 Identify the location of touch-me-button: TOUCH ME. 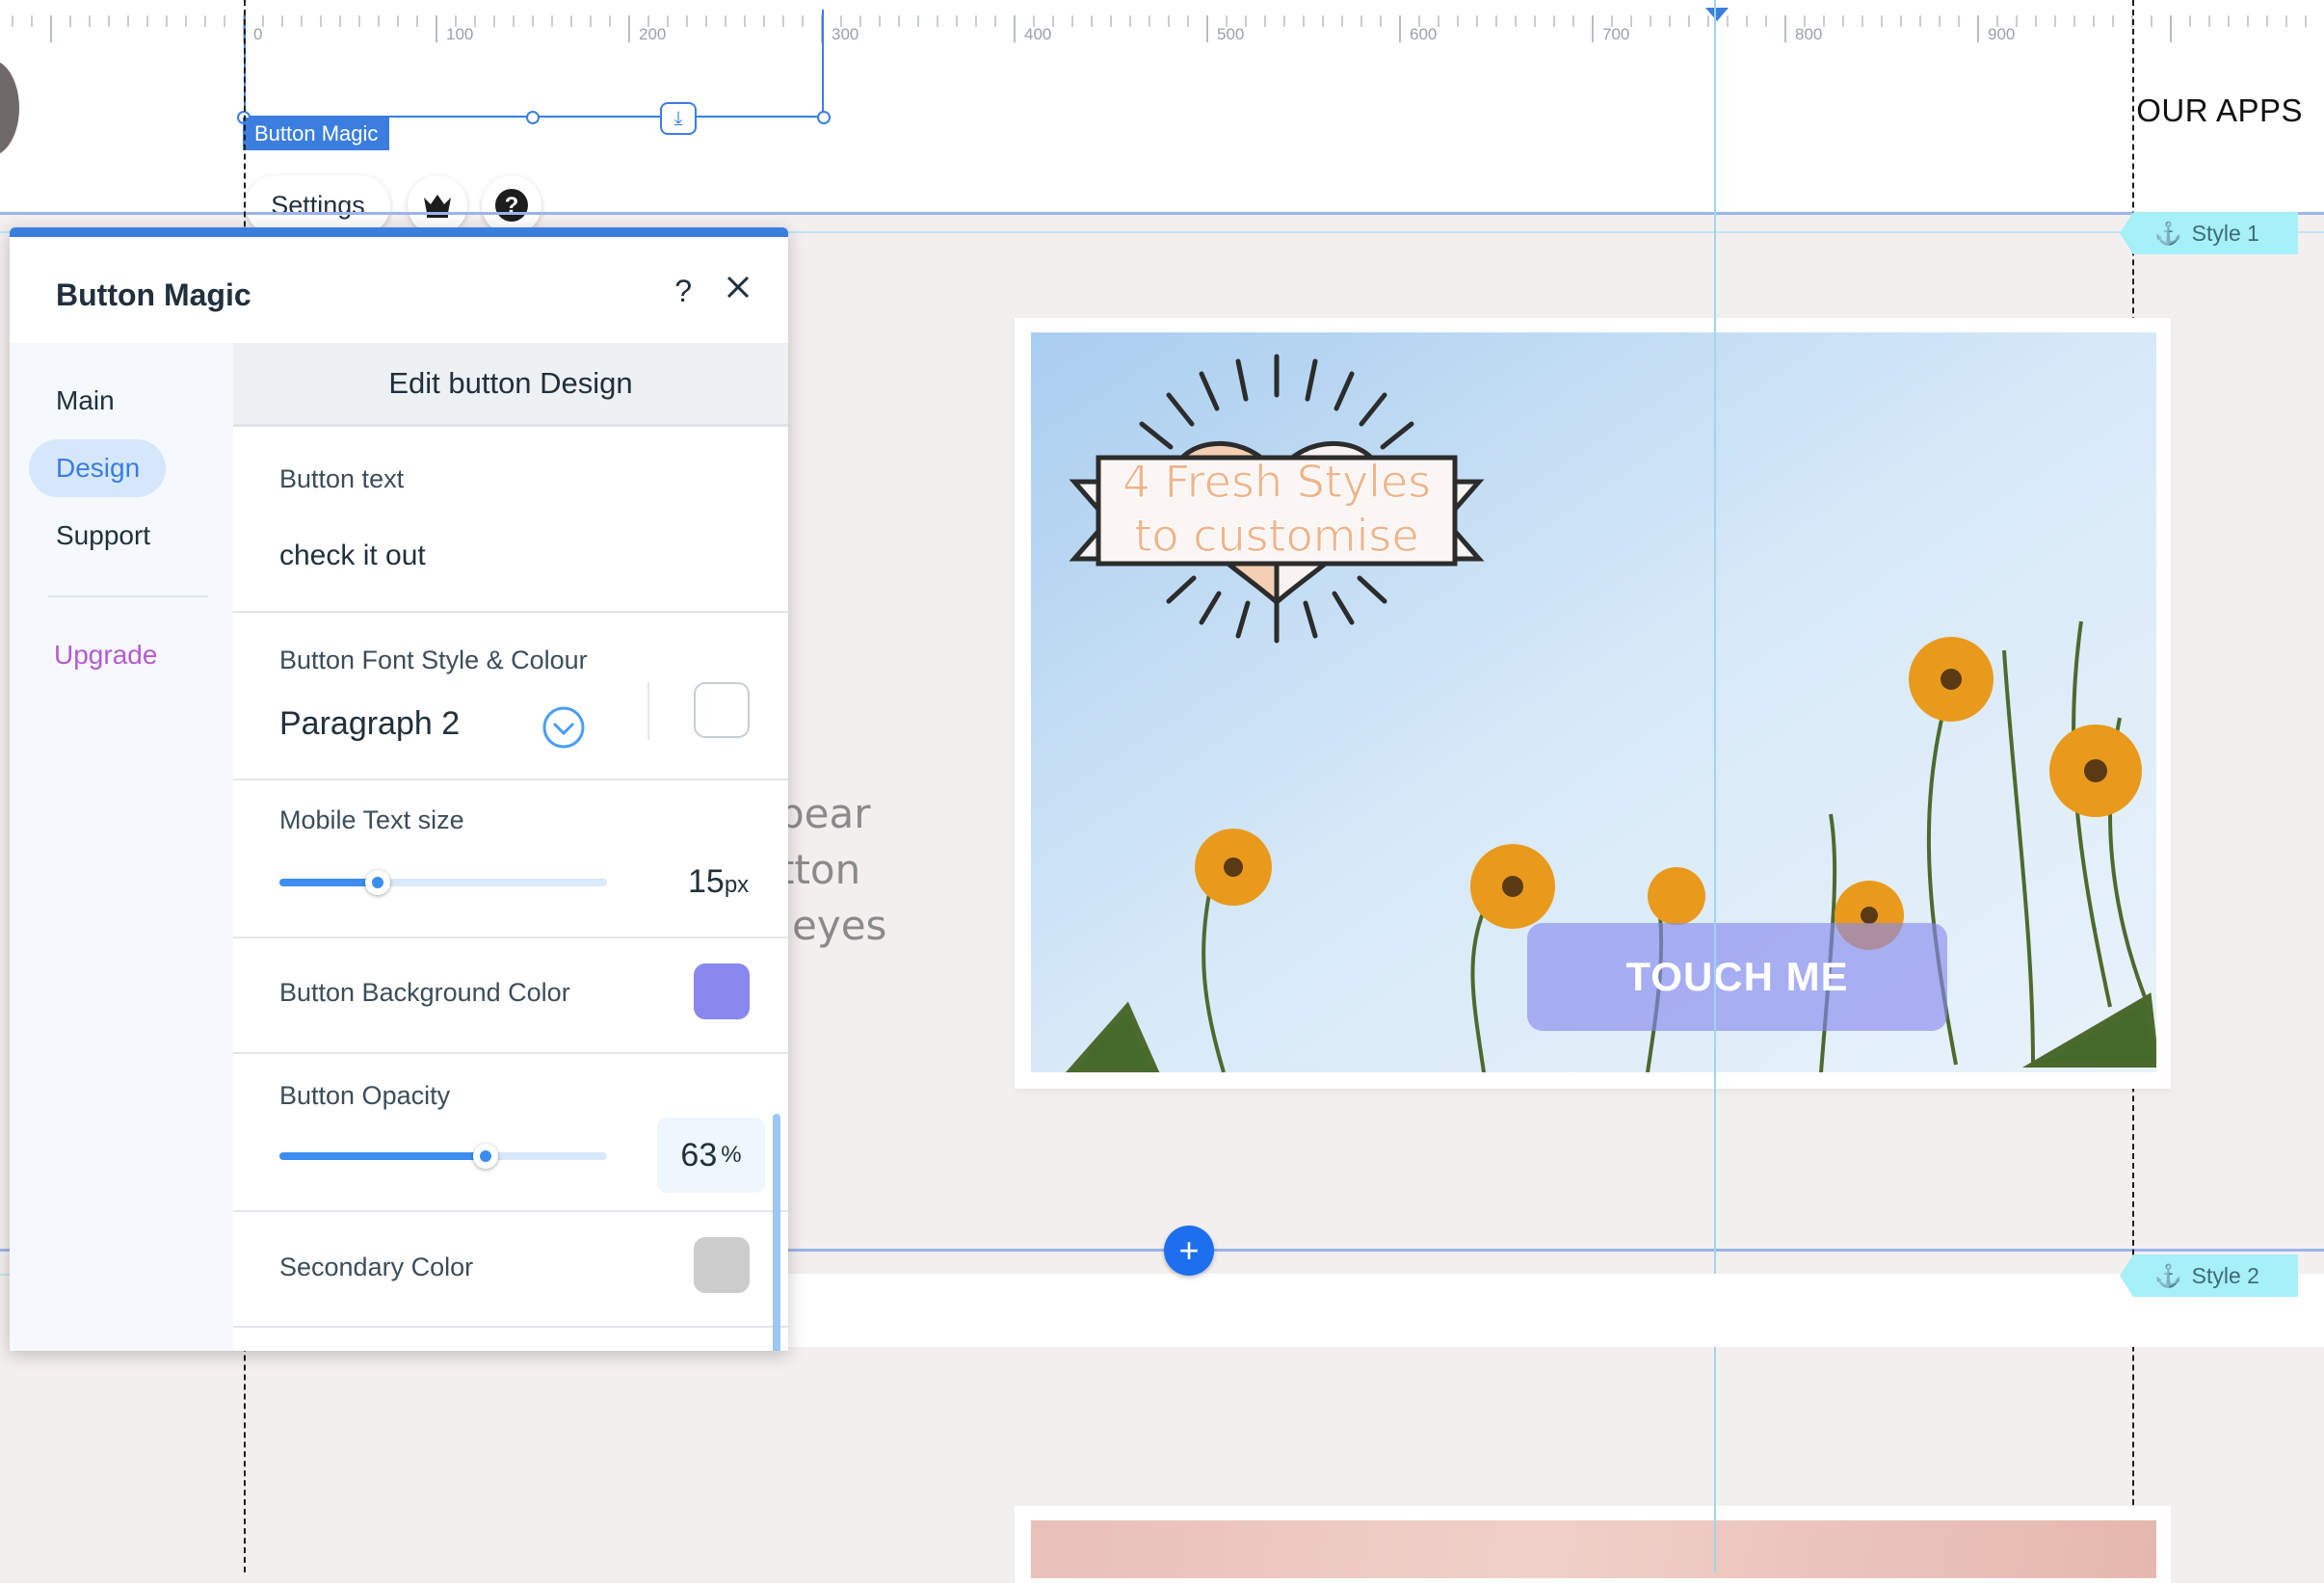
(1737, 977).